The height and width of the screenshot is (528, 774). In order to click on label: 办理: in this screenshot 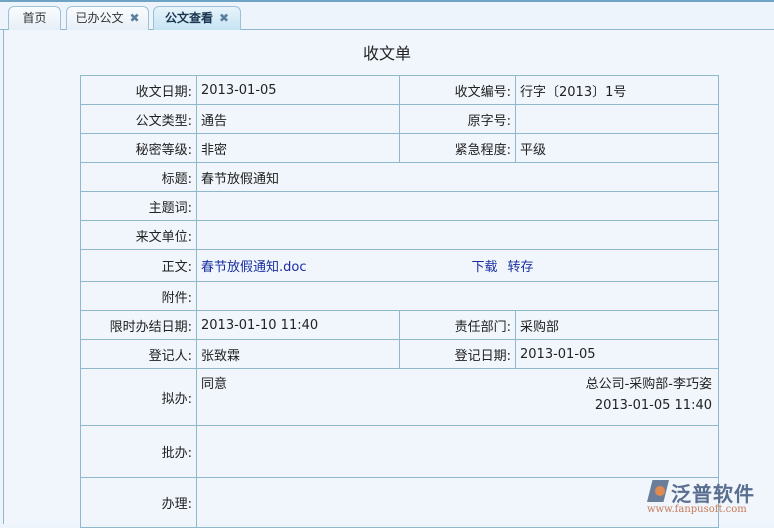, I will do `click(138, 502)`.